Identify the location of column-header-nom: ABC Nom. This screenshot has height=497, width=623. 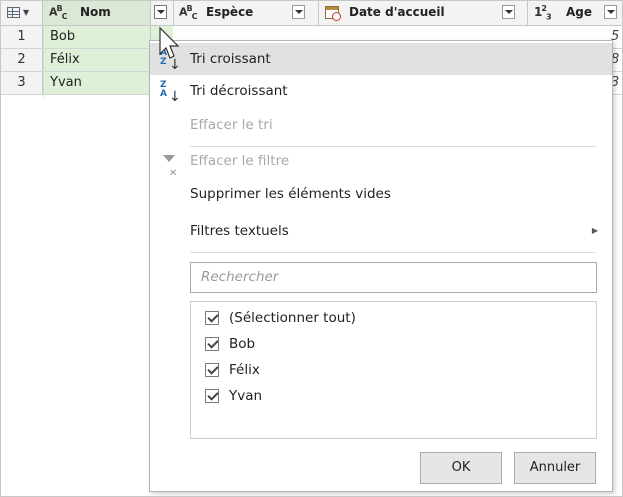
(97, 13).